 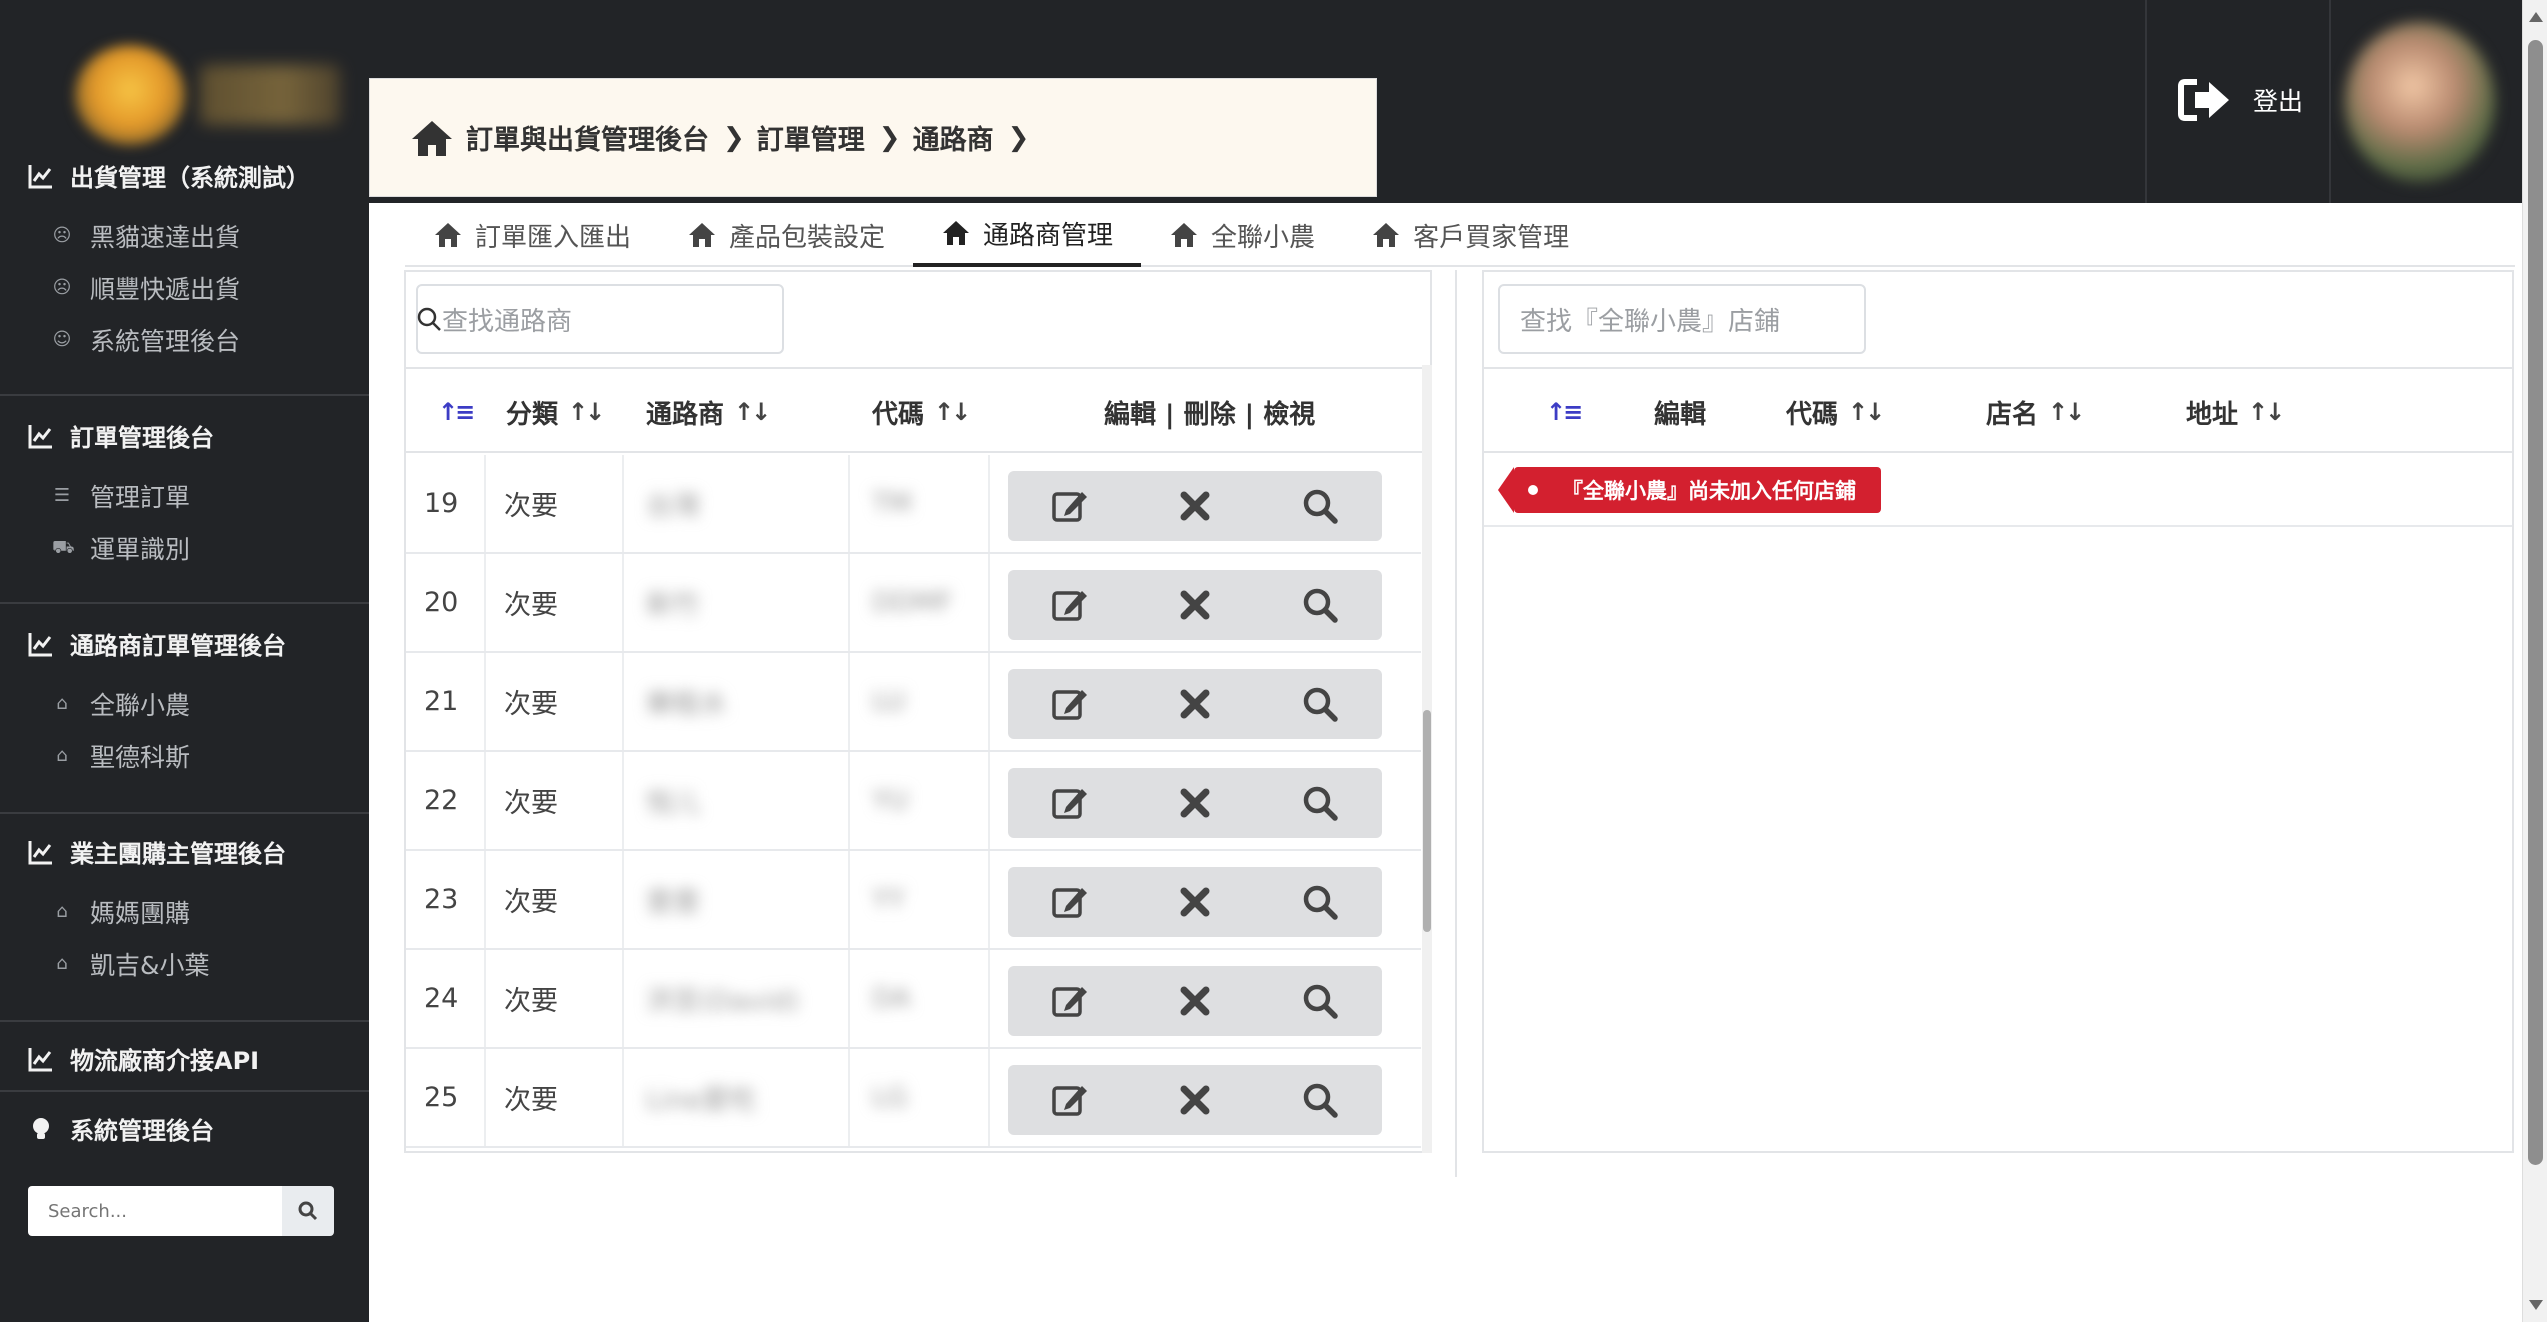 I want to click on row-vendor-code: TM, so click(x=892, y=503).